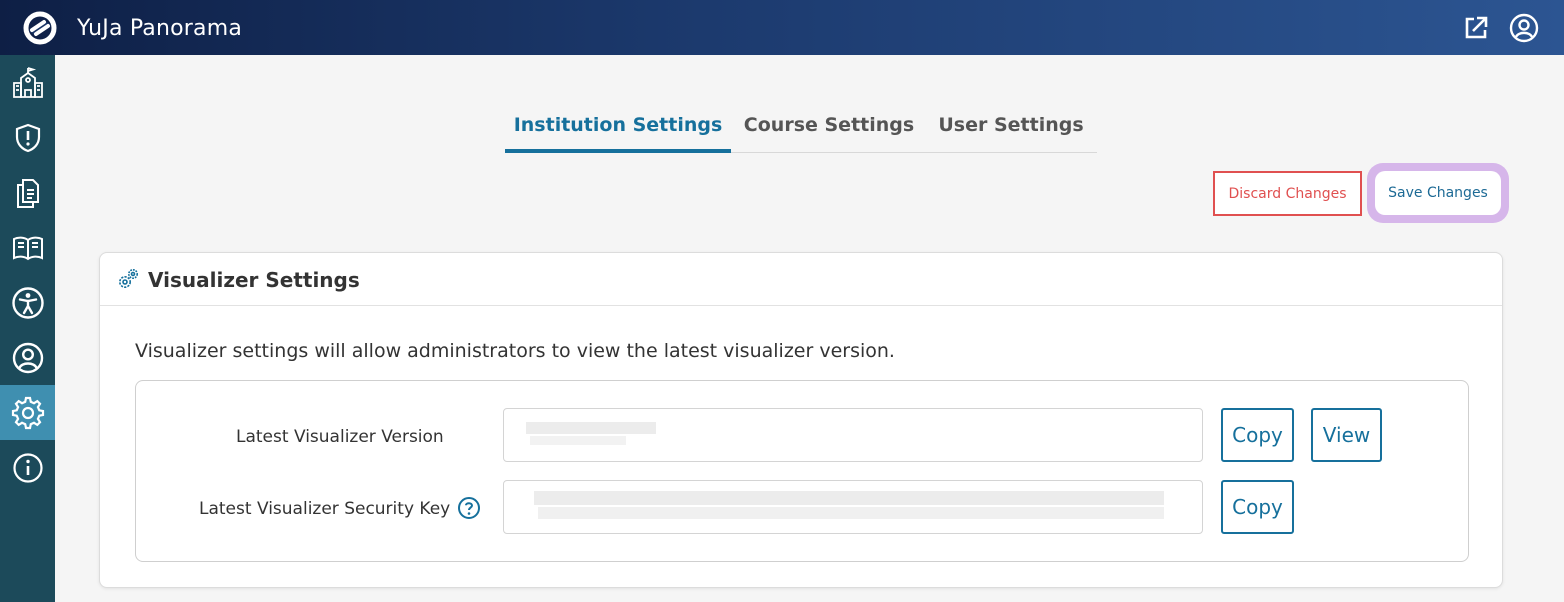  I want to click on save-changes-button: Save Changes, so click(1438, 193).